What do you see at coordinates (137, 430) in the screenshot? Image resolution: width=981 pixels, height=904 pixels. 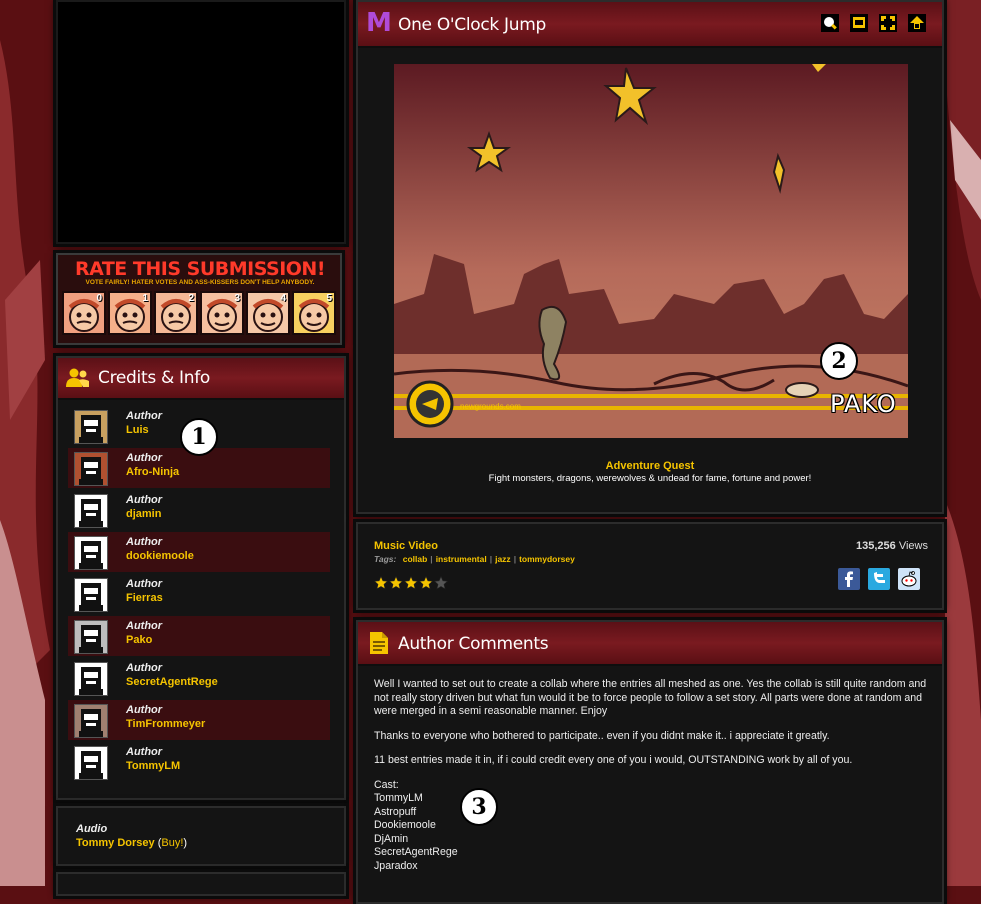 I see `author-name-link: Luis` at bounding box center [137, 430].